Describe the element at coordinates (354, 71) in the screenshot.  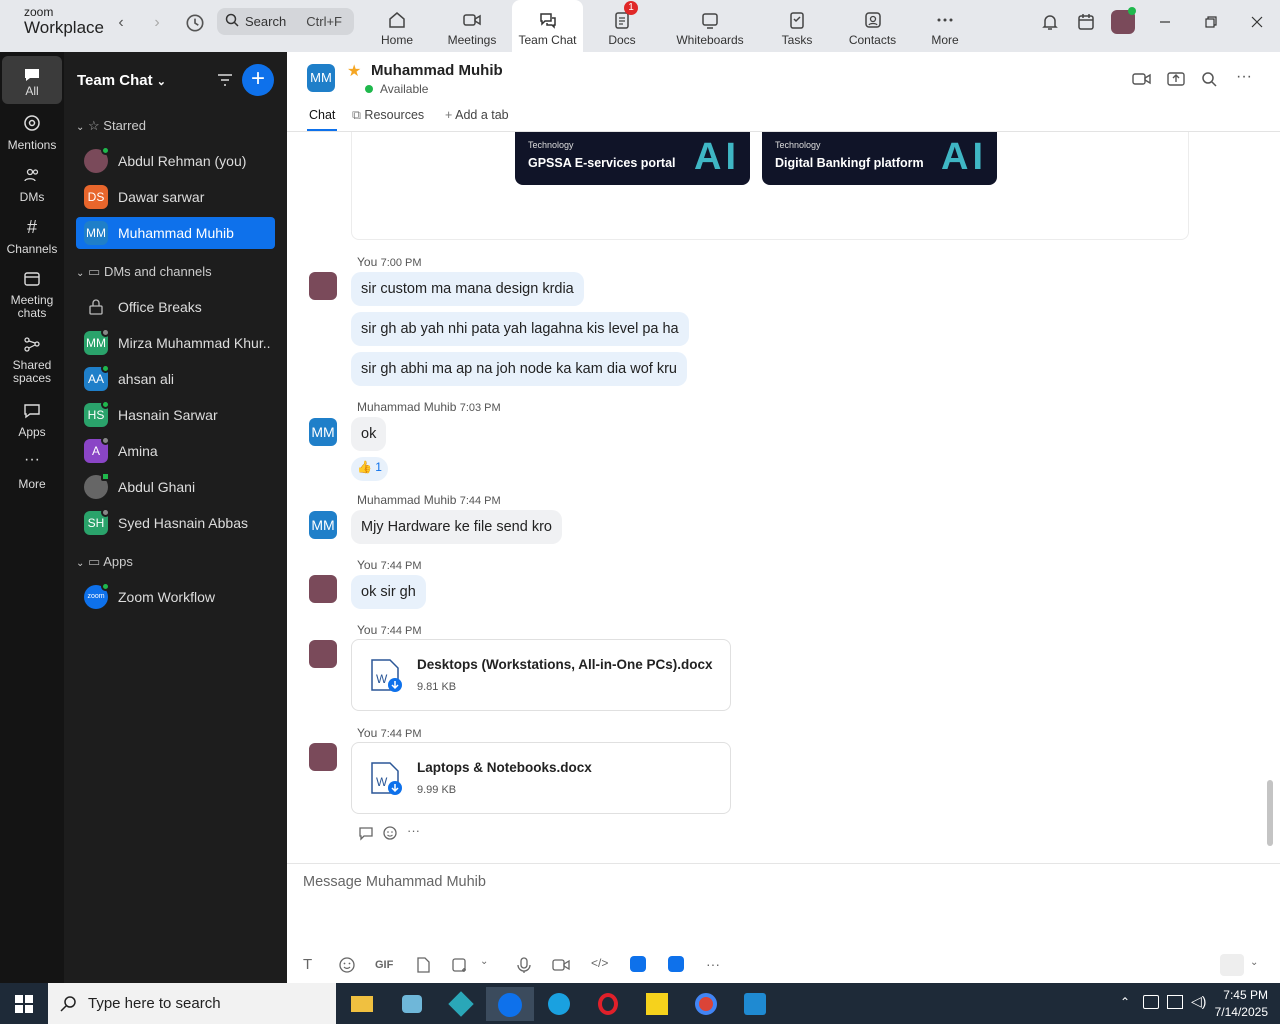
I see `star-filled-icon: ★` at that location.